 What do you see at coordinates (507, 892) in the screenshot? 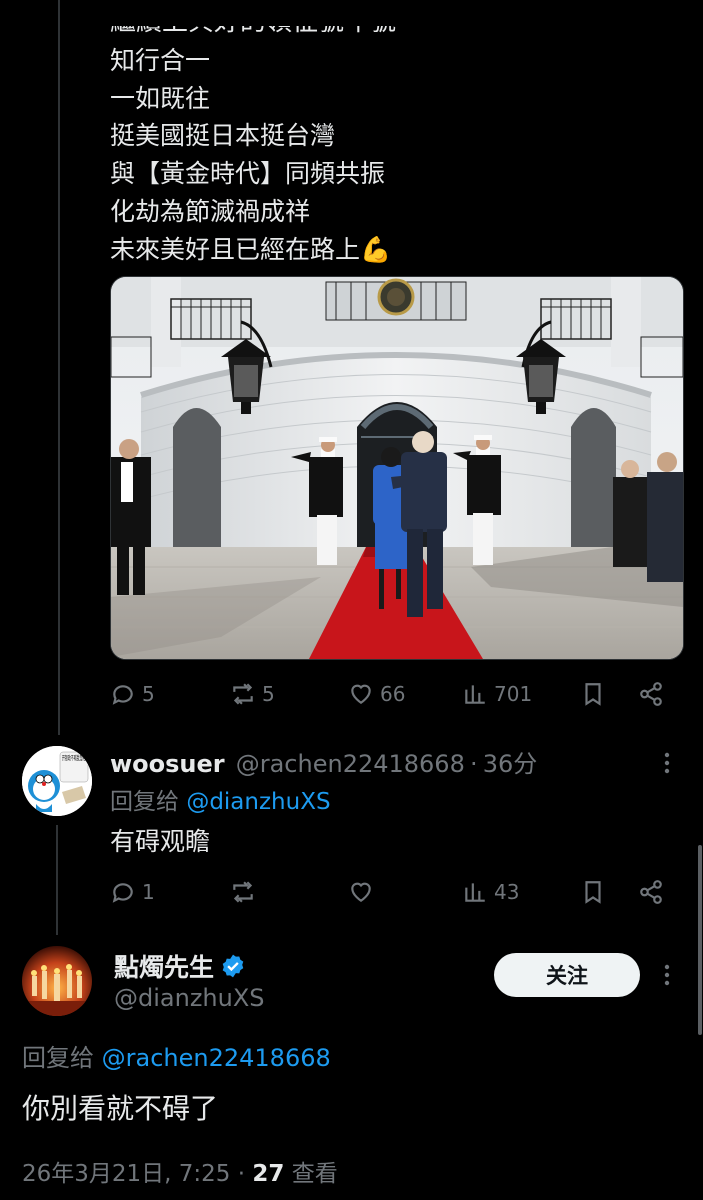
I see `view-count: 43` at bounding box center [507, 892].